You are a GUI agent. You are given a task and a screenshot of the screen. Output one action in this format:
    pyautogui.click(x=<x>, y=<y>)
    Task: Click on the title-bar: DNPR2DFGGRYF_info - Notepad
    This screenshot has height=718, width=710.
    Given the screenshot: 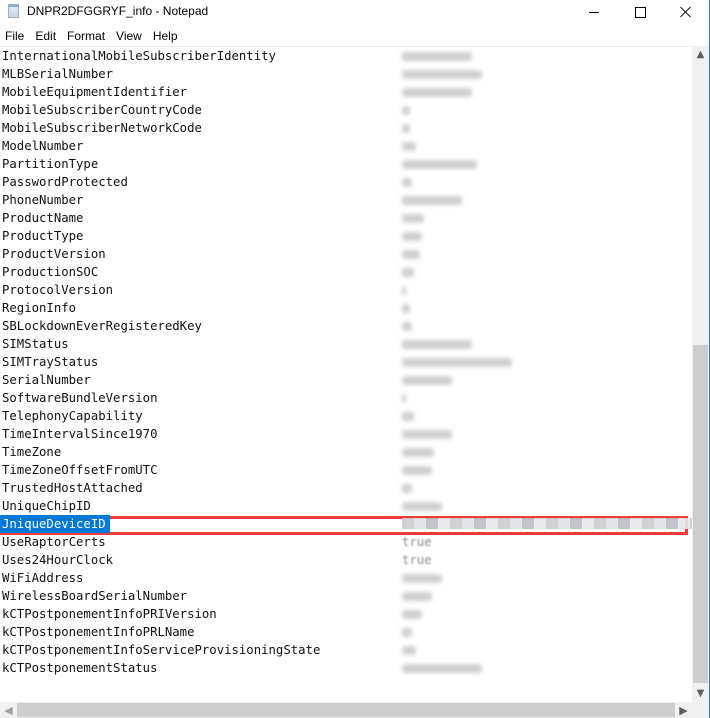 What is the action you would take?
    pyautogui.click(x=354, y=12)
    